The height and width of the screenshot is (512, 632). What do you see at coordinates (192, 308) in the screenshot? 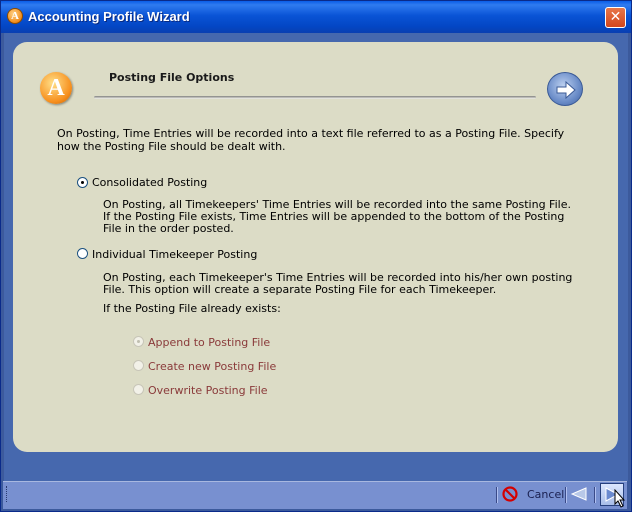
I see `file-exists-prompt: If the Posting File already exists:` at bounding box center [192, 308].